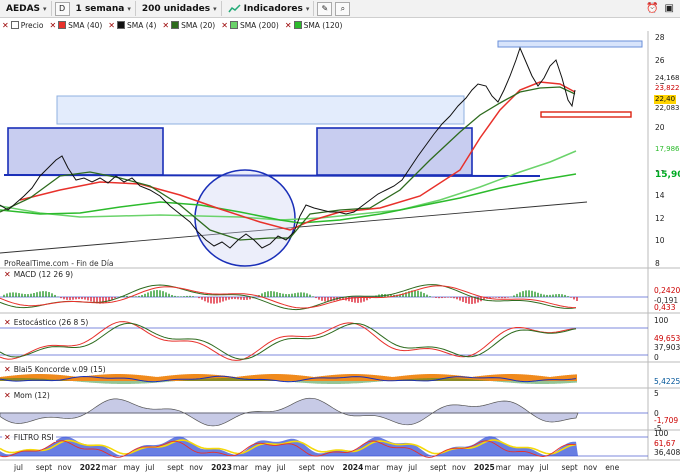 The height and width of the screenshot is (474, 680). Describe the element at coordinates (33, 437) in the screenshot. I see `rsi-title-label: FILTRO RSI` at that location.